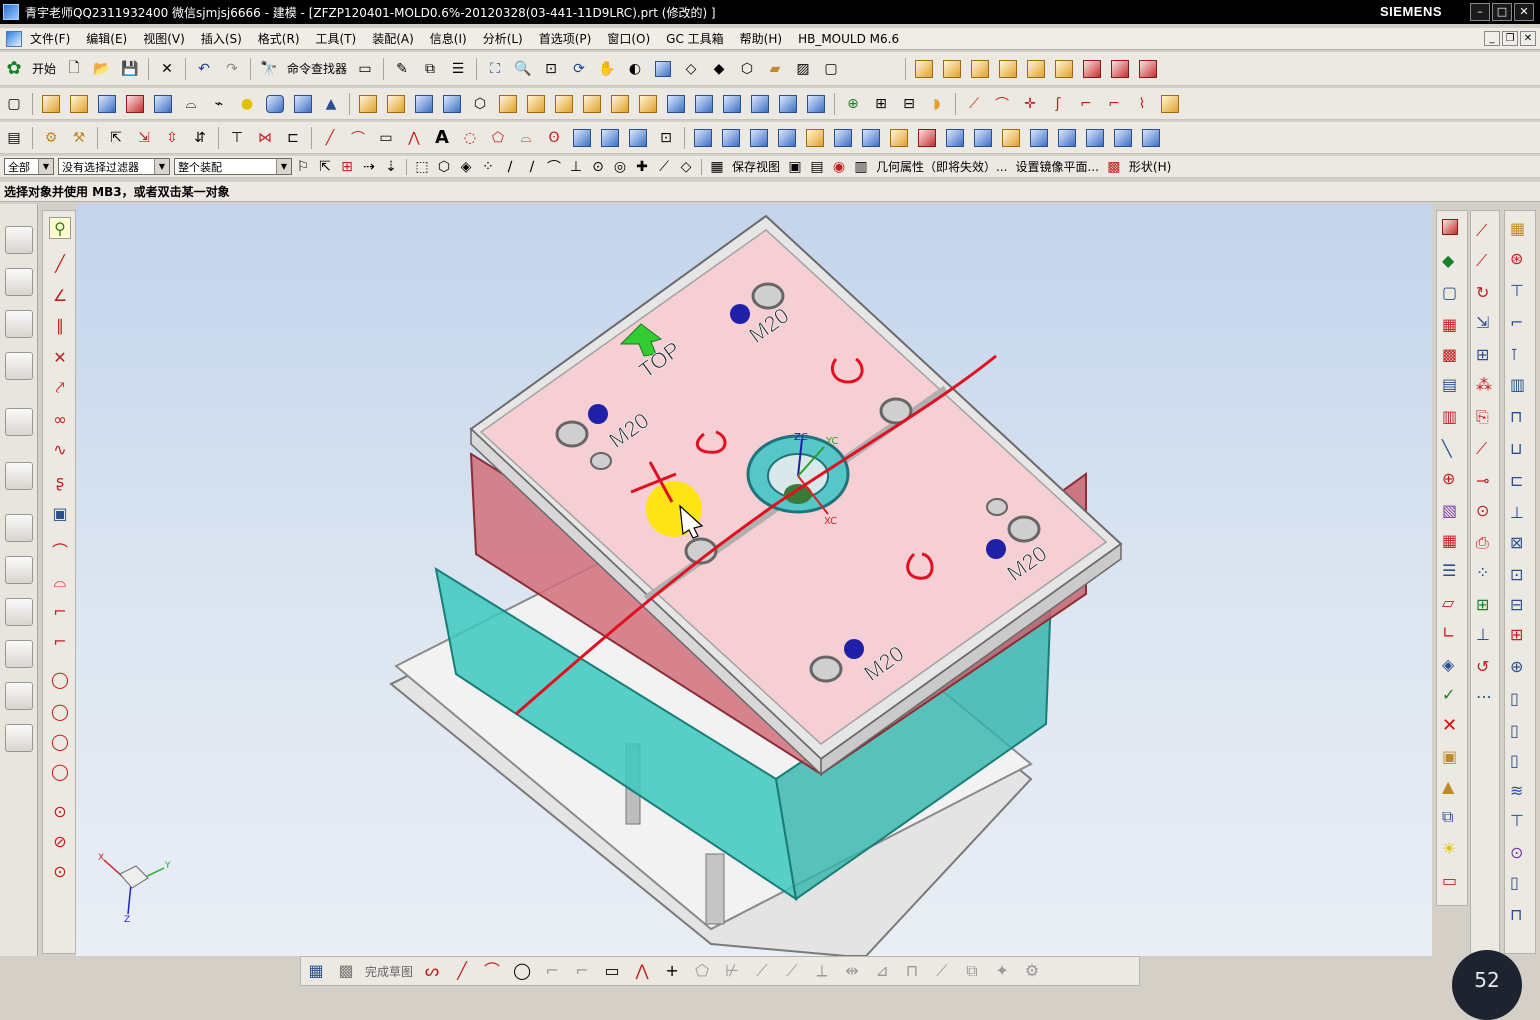 The width and height of the screenshot is (1540, 1020). Describe the element at coordinates (843, 138) in the screenshot. I see `surface-6-icon` at that location.